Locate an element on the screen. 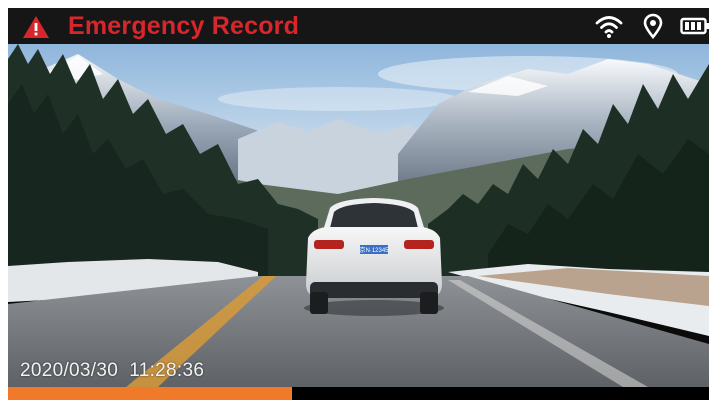 This screenshot has width=717, height=406. recording-timestamp: 2020/03/30 11:28:36 is located at coordinates (112, 370).